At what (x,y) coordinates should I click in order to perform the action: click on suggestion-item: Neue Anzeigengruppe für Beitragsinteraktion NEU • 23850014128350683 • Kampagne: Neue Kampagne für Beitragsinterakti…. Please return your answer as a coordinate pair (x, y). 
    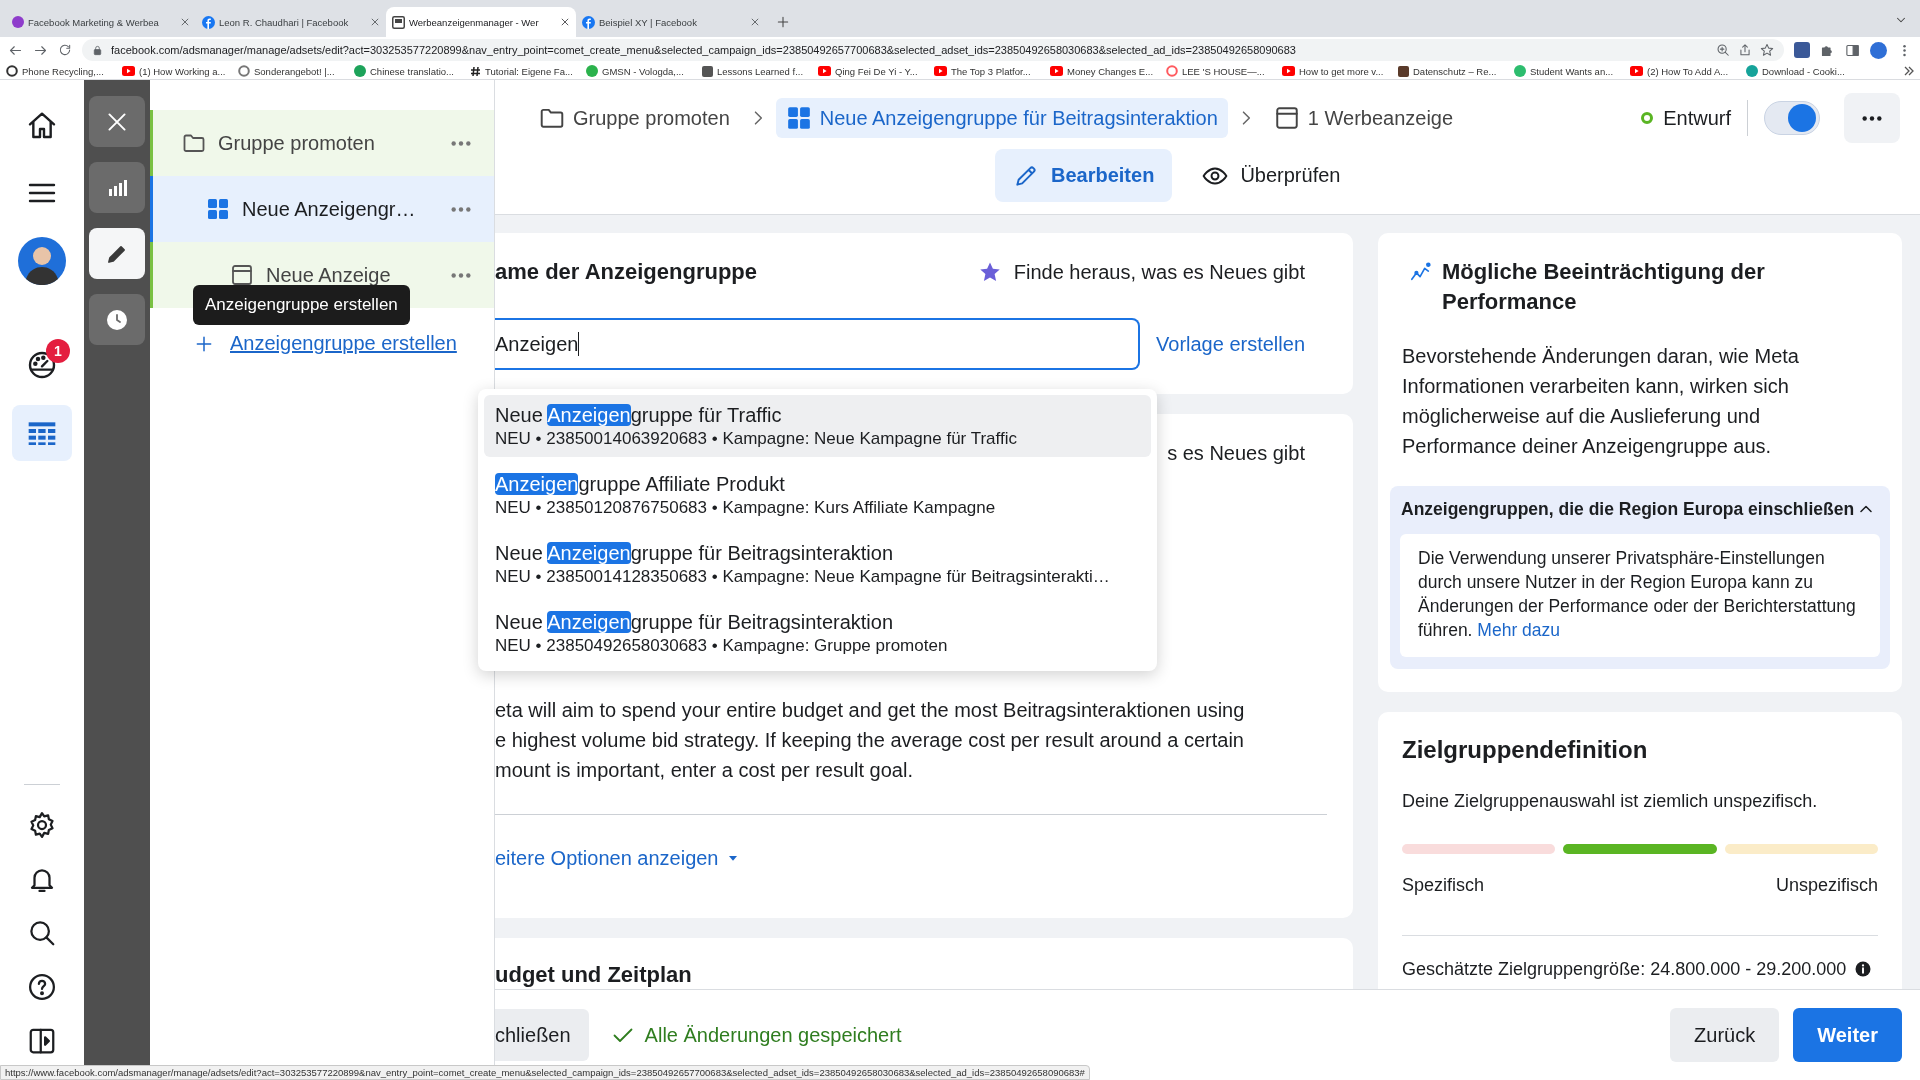
    Looking at the image, I should click on (817, 564).